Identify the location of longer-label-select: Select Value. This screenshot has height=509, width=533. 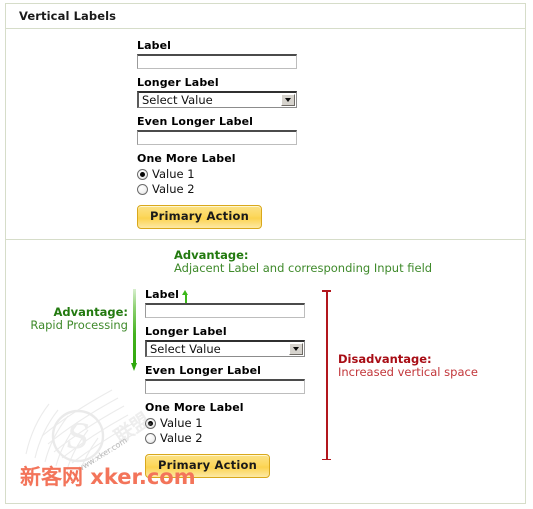
(217, 99).